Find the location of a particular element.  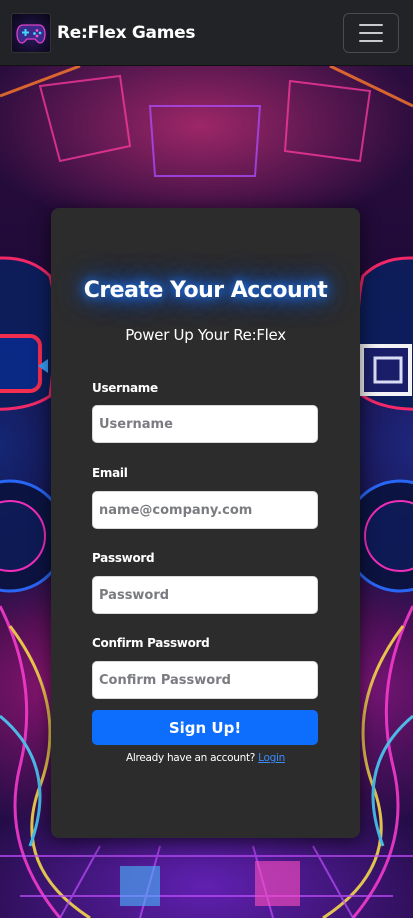

login-prompt: Already have an account? Login is located at coordinates (205, 758).